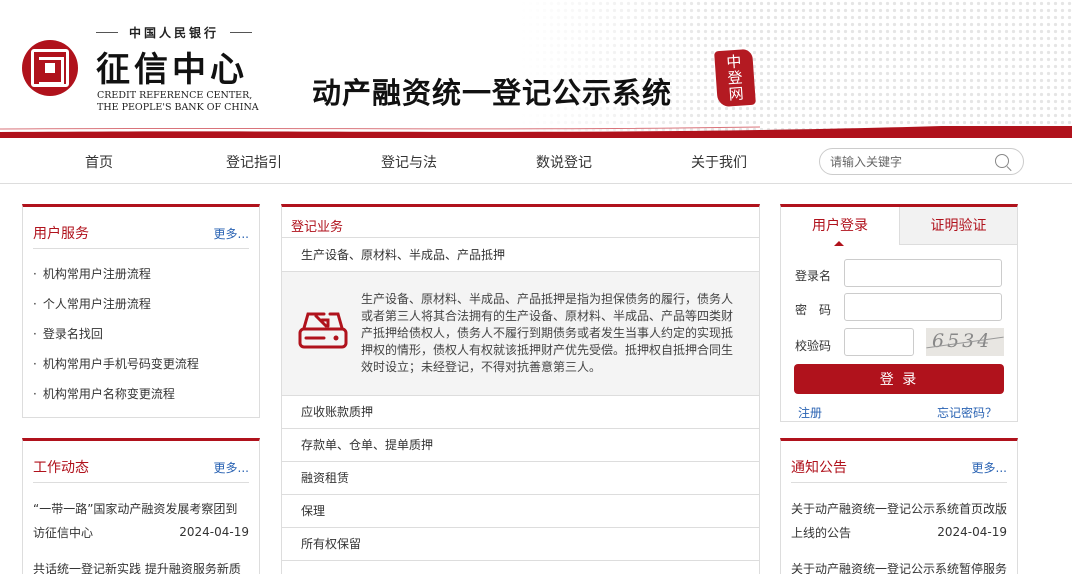 This screenshot has width=1072, height=574. I want to click on logo-english-line2: THE PEOPLE'S BANK OF CHINA, so click(178, 107).